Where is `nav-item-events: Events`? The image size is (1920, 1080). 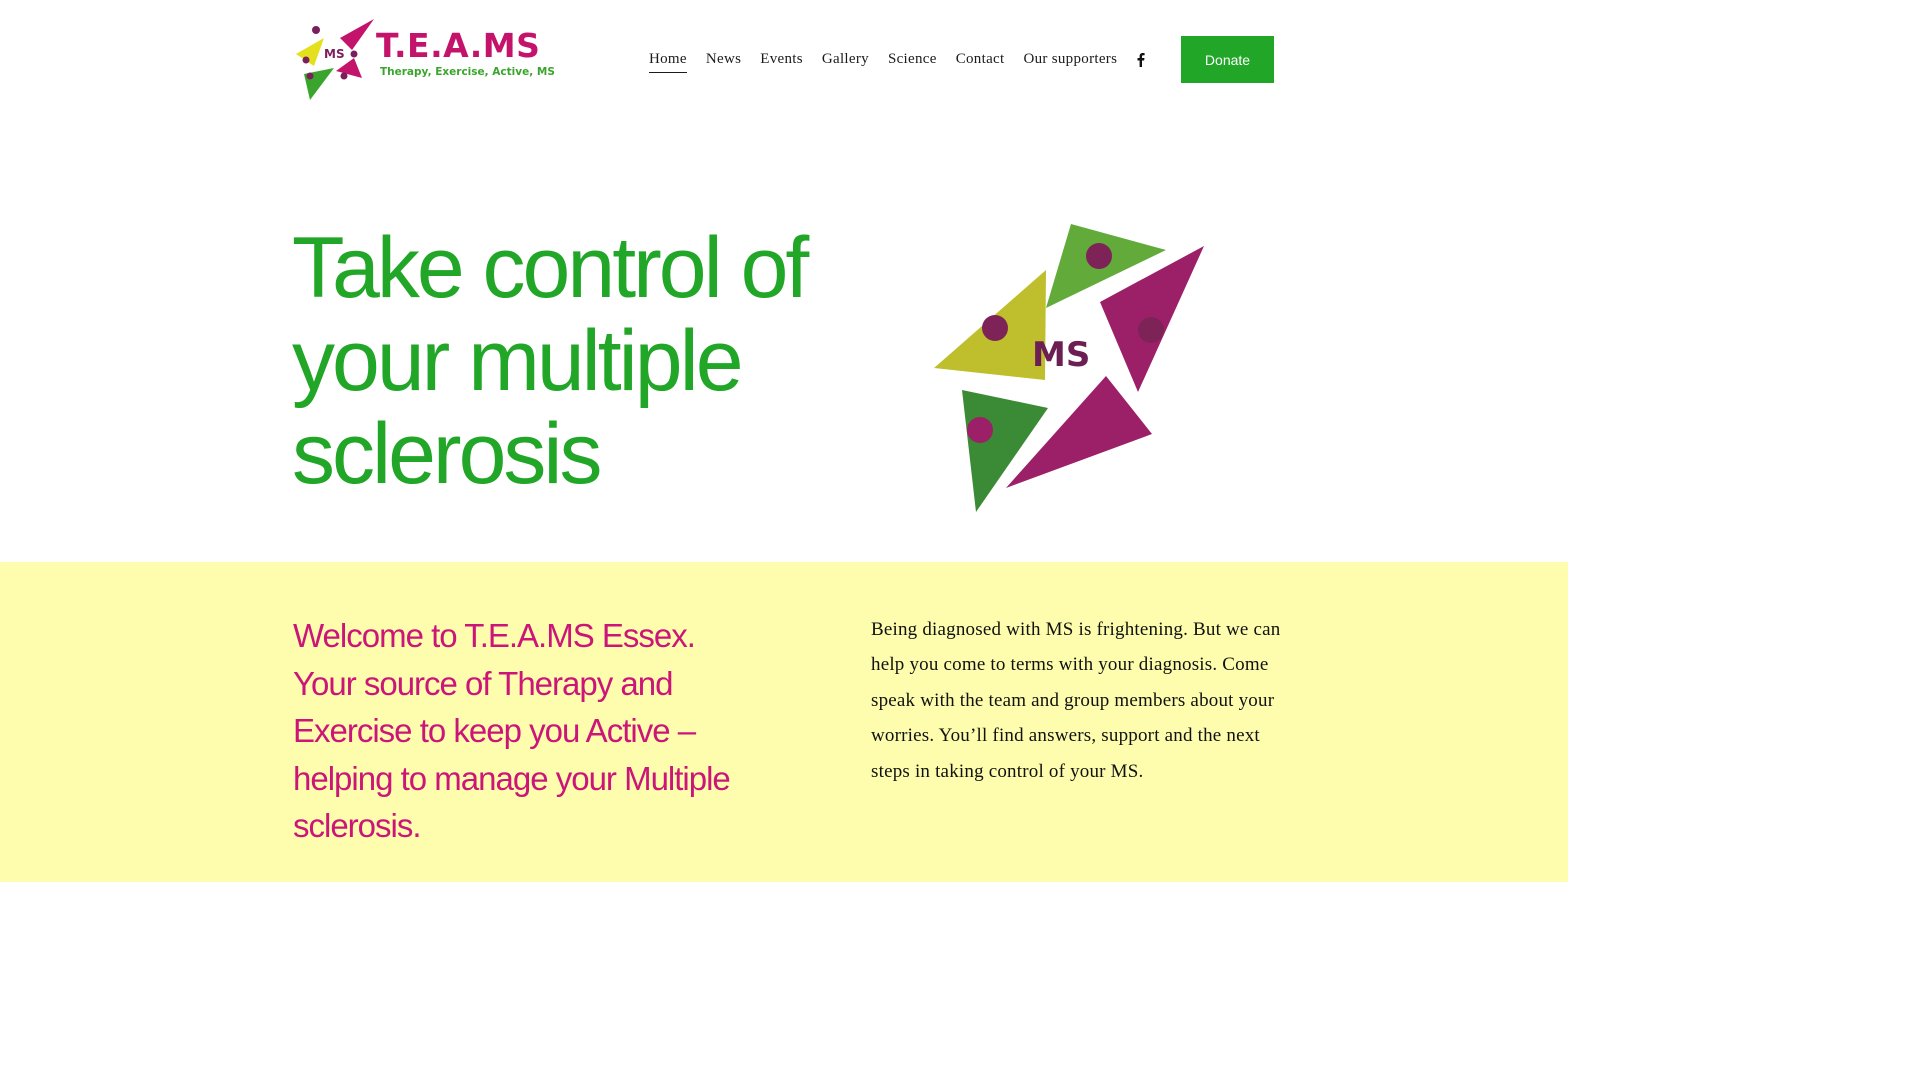 nav-item-events: Events is located at coordinates (781, 60).